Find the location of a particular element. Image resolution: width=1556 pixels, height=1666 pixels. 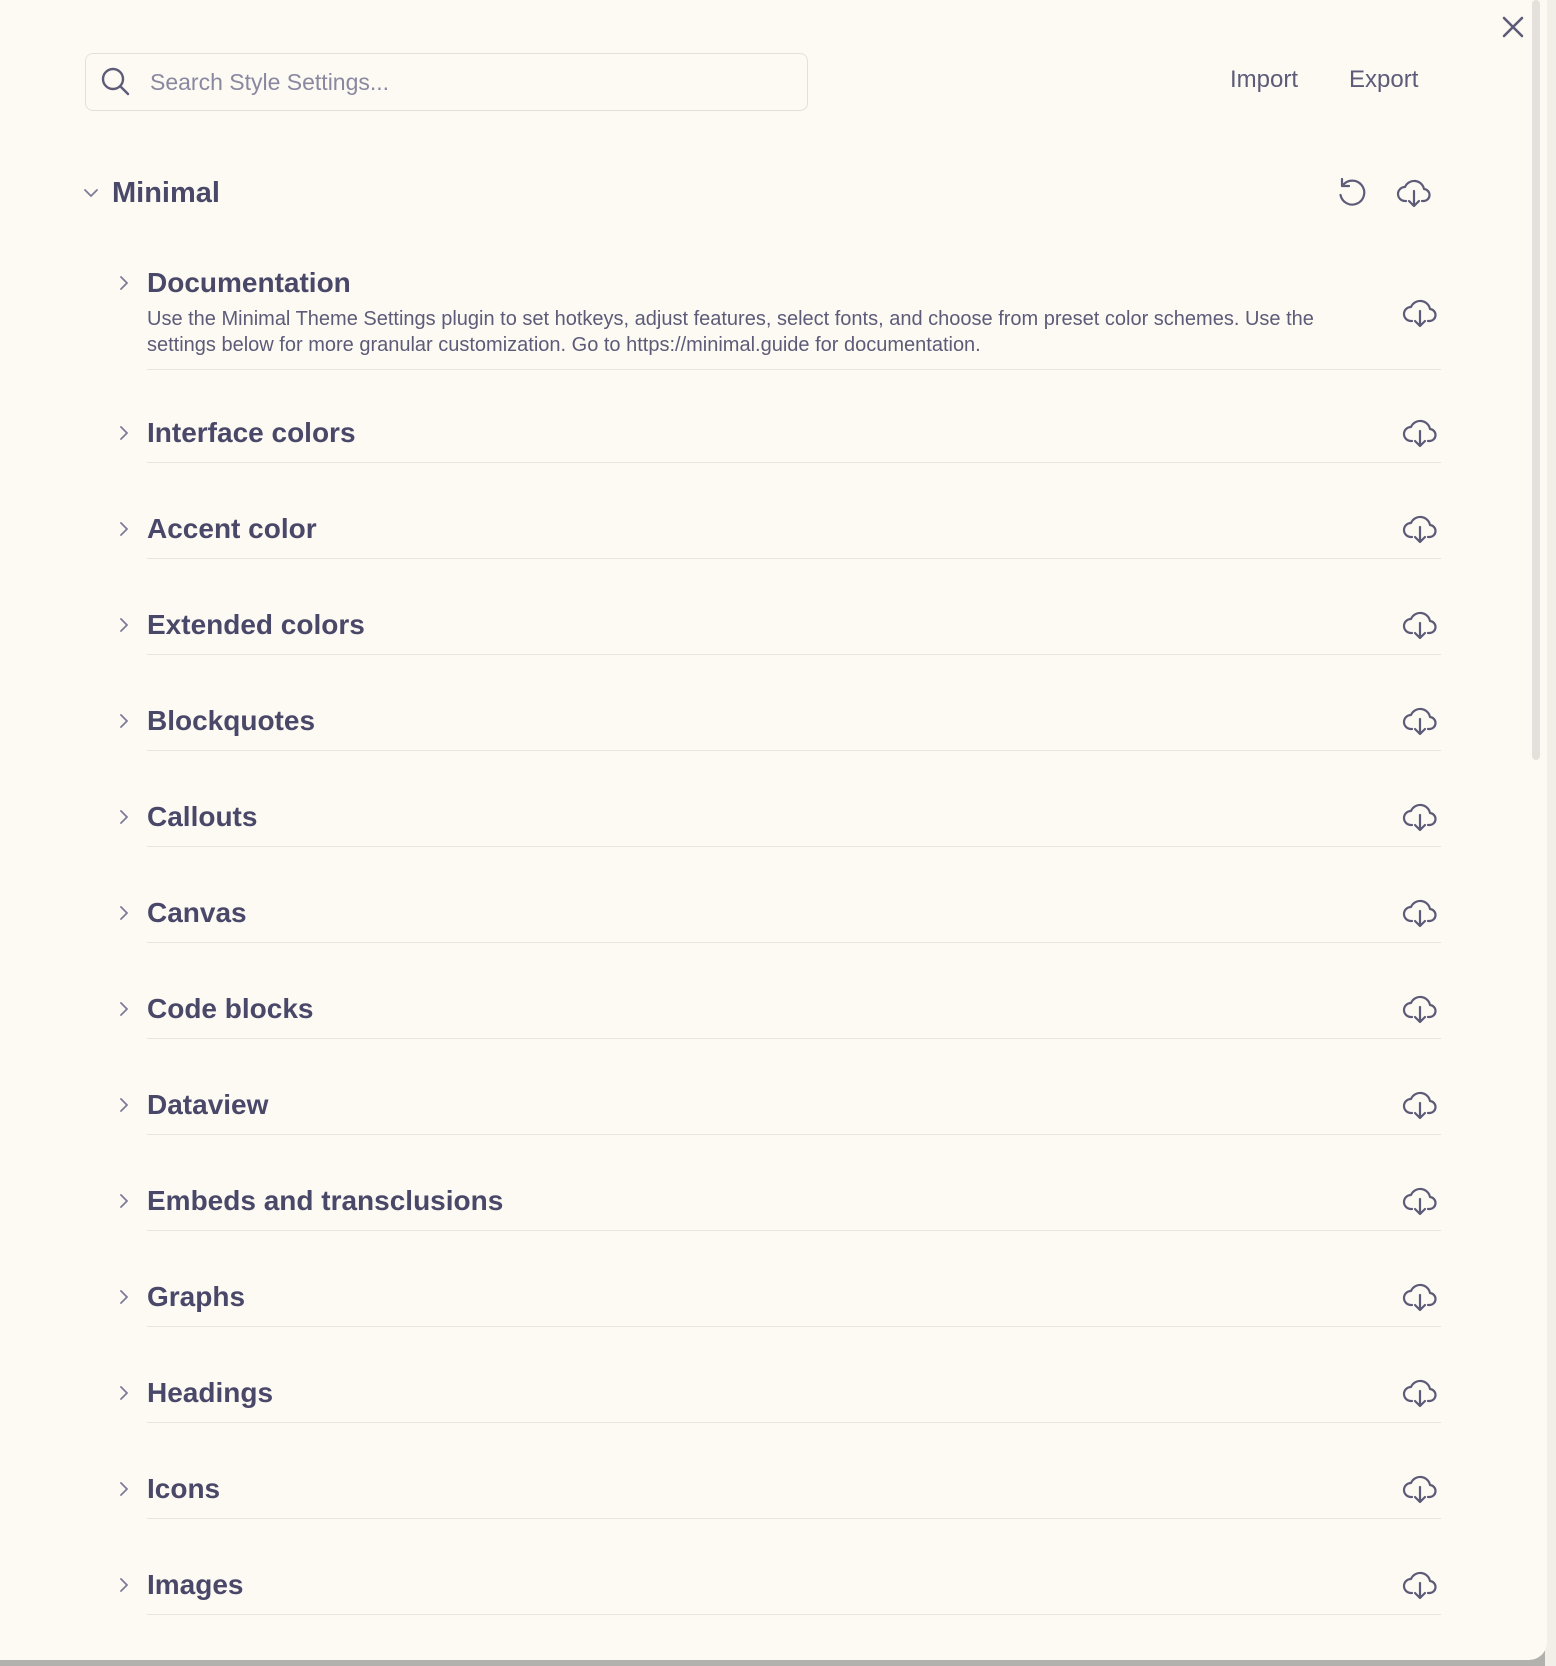

settings-item-images: Images is located at coordinates (775, 1590).